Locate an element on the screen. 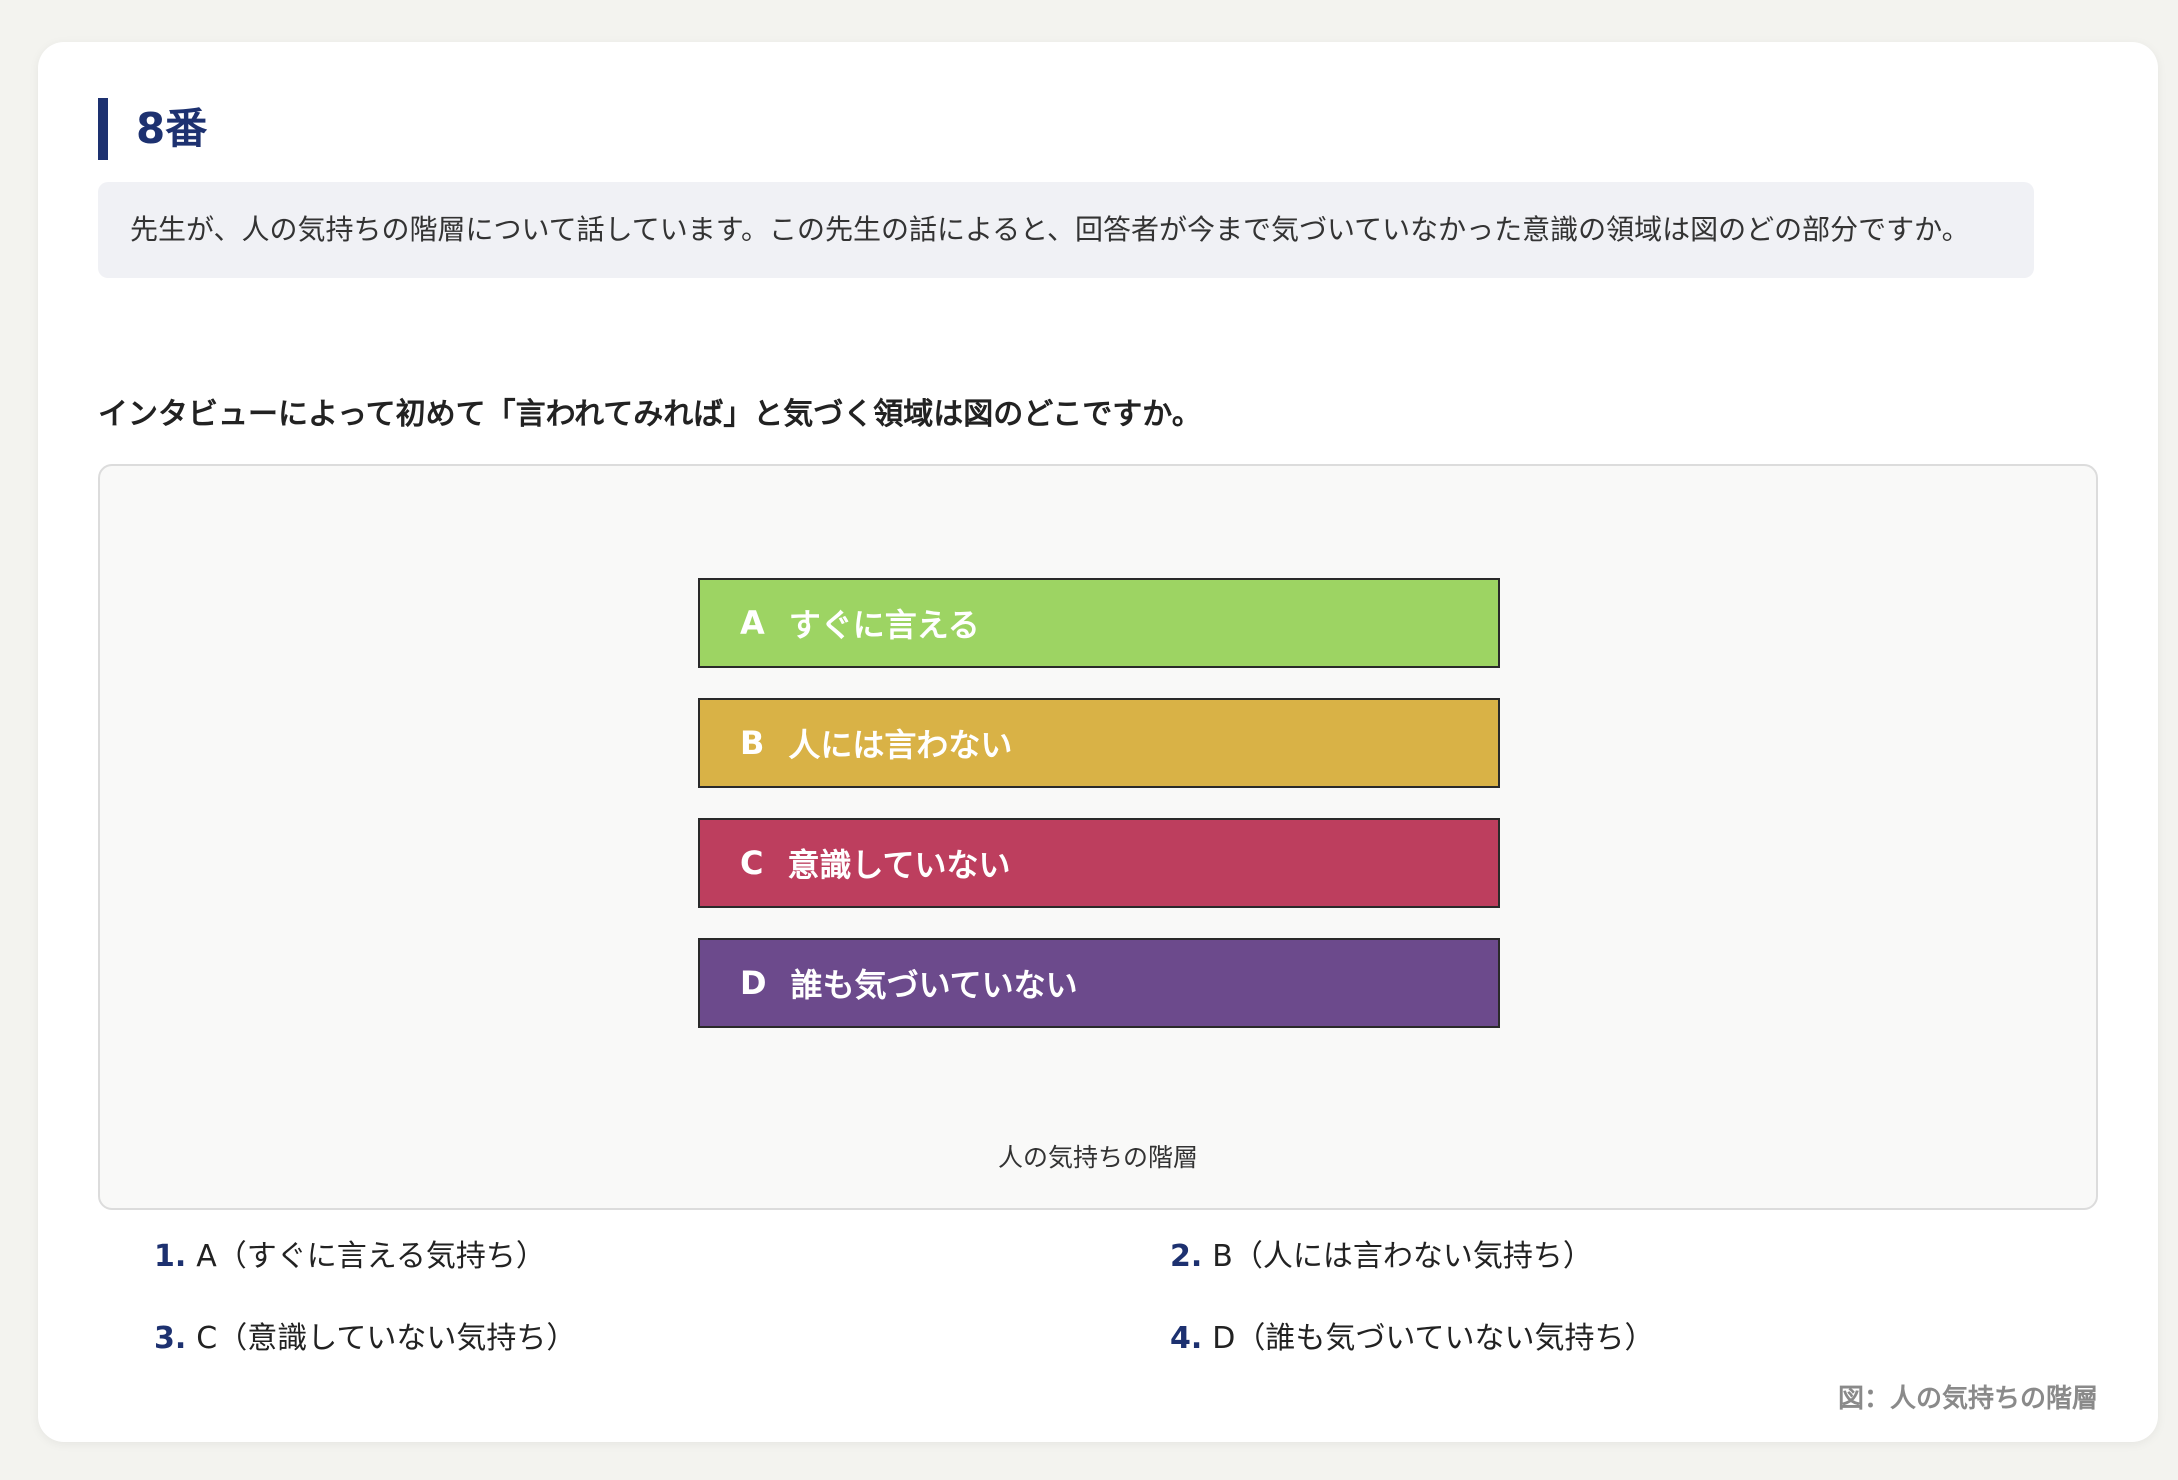 The height and width of the screenshot is (1480, 2178). layer-label: 誰も気づいていない is located at coordinates (934, 985).